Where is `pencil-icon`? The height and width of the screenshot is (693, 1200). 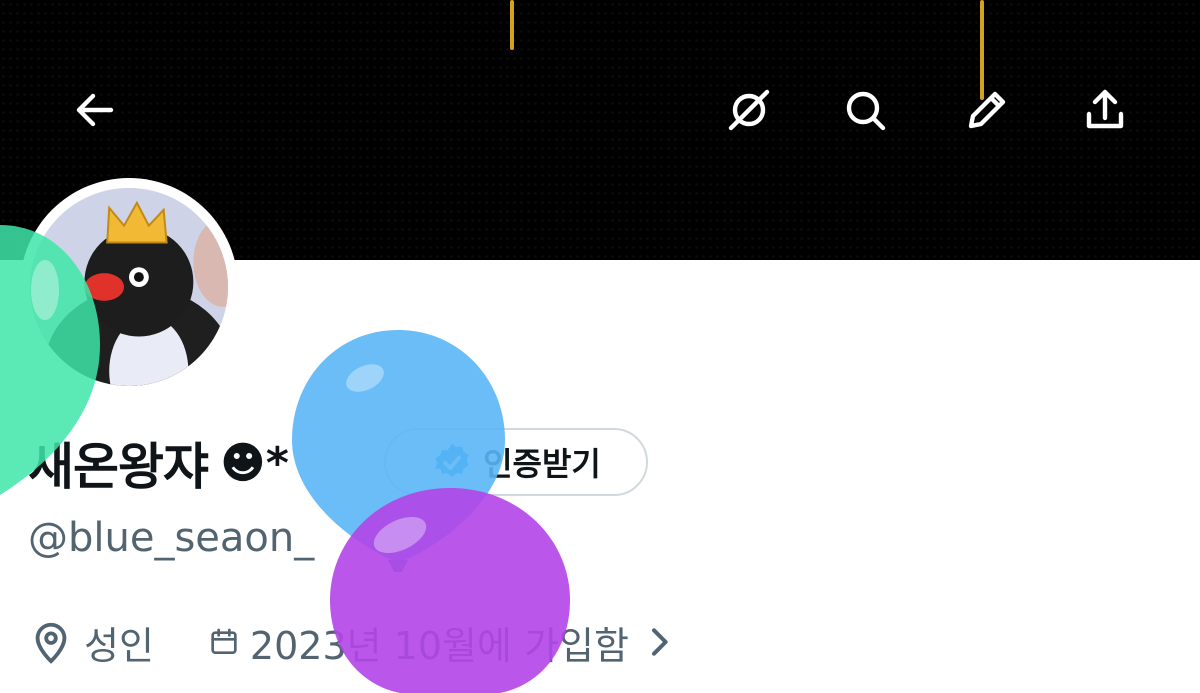 pencil-icon is located at coordinates (987, 110).